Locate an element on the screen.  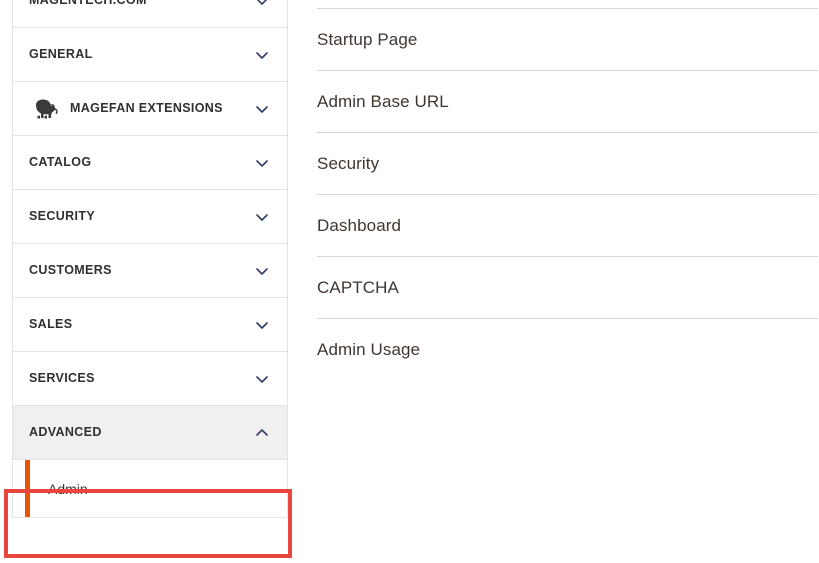
sidebar-section-magefan-extensions: MAGEFAN EXTENSIONS is located at coordinates (150, 109).